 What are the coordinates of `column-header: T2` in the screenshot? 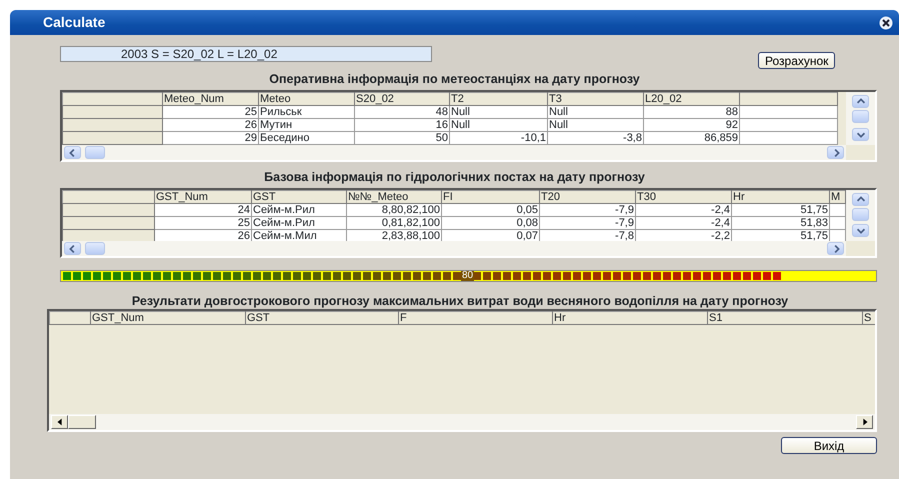 It's located at (499, 99).